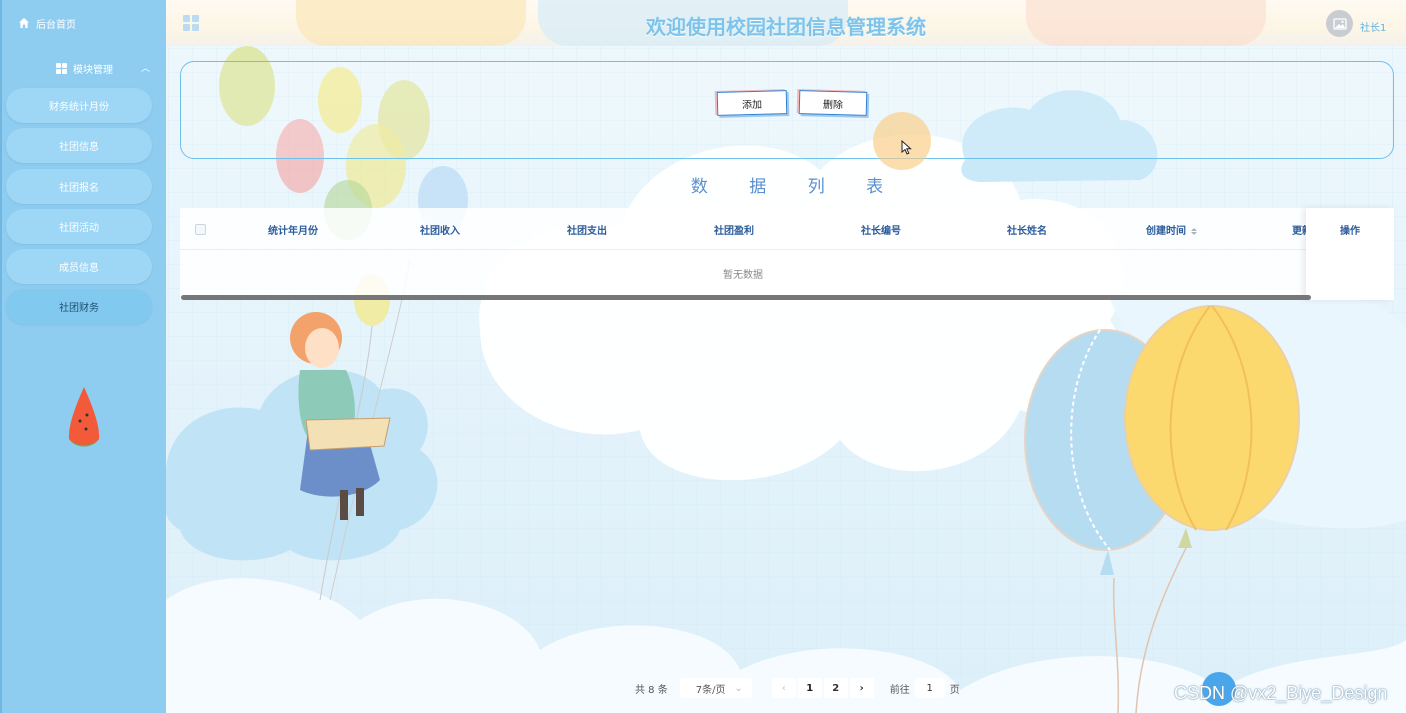  What do you see at coordinates (93, 70) in the screenshot?
I see `sidebar-group-label: 模块管理` at bounding box center [93, 70].